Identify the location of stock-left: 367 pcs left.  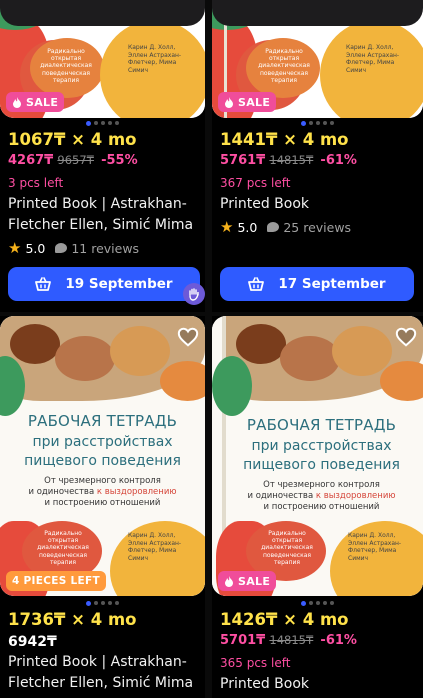
(255, 183).